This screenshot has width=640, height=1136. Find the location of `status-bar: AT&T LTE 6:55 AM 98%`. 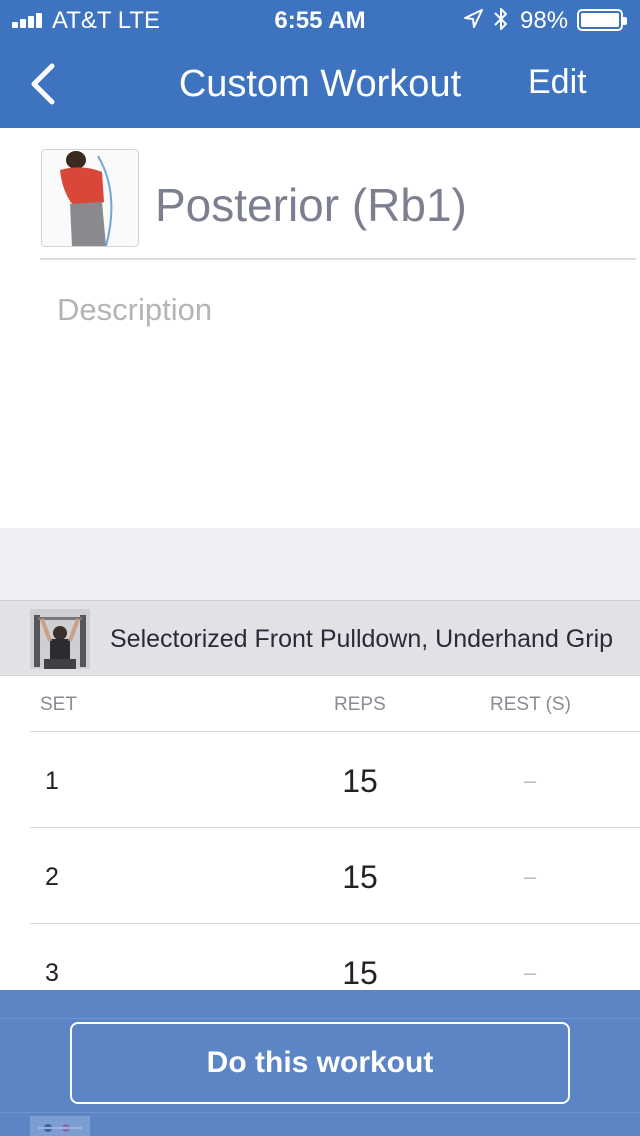

status-bar: AT&T LTE 6:55 AM 98% is located at coordinates (320, 20).